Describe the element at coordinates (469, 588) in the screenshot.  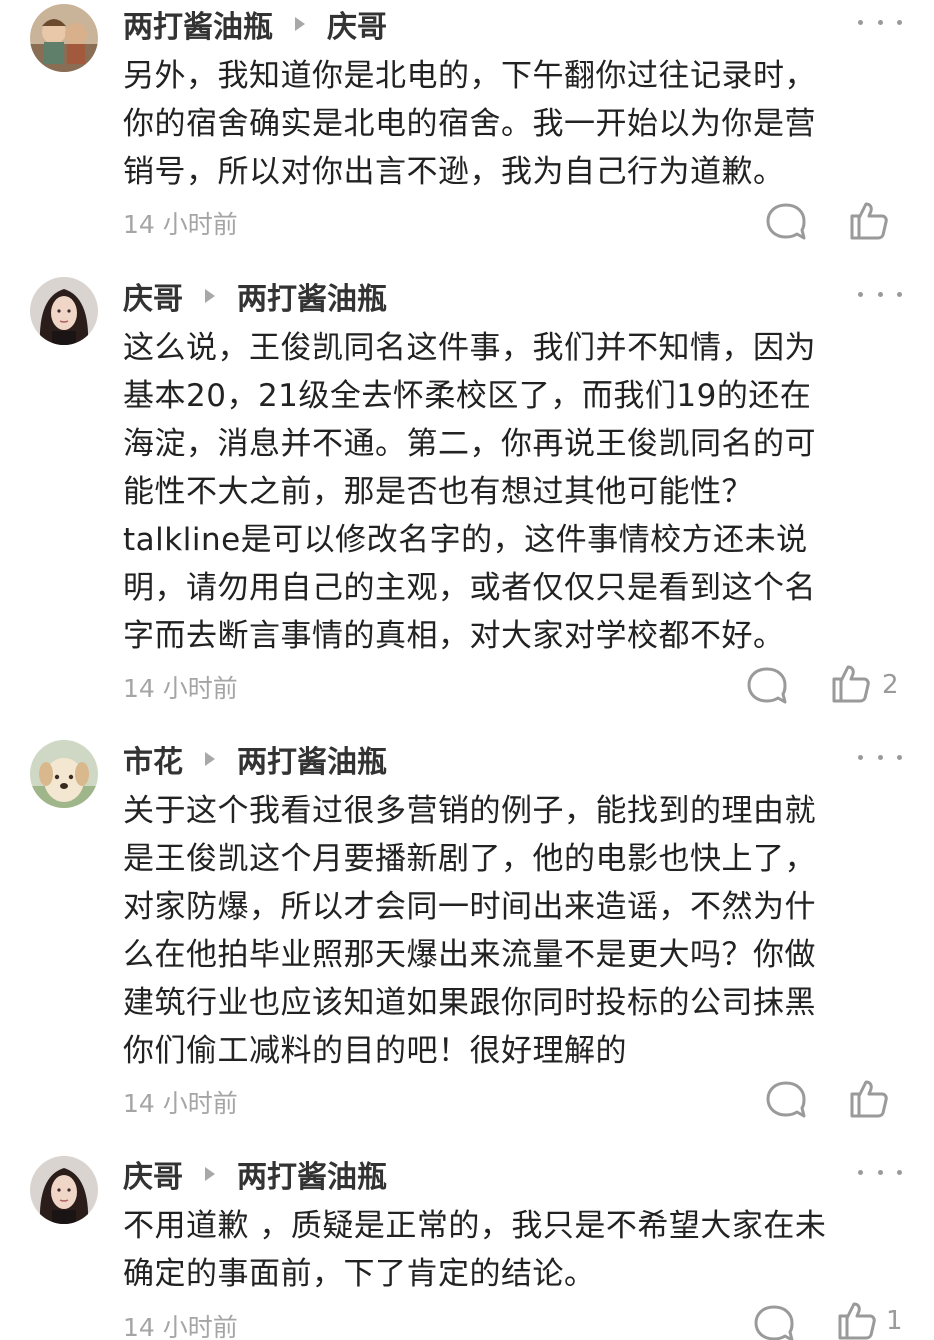
I see `comment-line: 明，请勿用自己的主观，或者仅仅只是看到这个名` at that location.